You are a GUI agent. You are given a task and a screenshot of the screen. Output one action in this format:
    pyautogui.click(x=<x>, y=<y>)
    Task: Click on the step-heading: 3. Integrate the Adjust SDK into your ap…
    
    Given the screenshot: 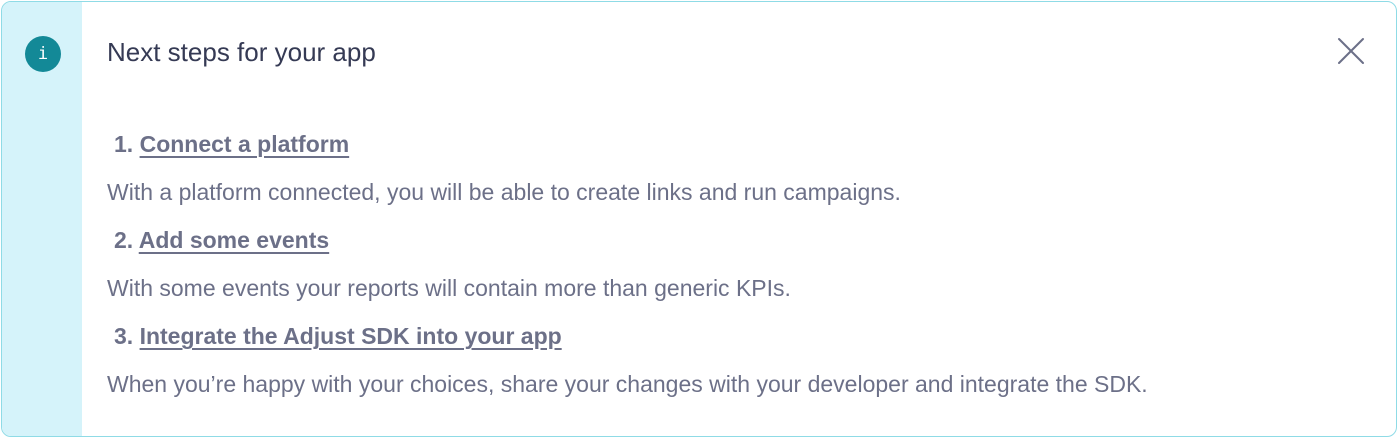 What is the action you would take?
    pyautogui.click(x=627, y=336)
    